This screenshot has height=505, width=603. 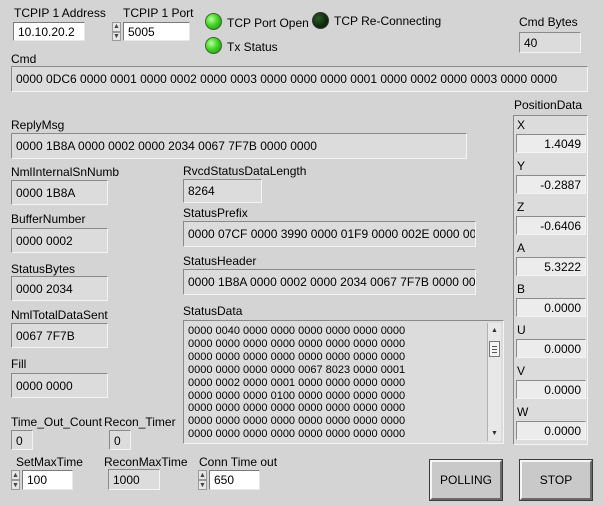 What do you see at coordinates (556, 480) in the screenshot?
I see `stop-button: STOP` at bounding box center [556, 480].